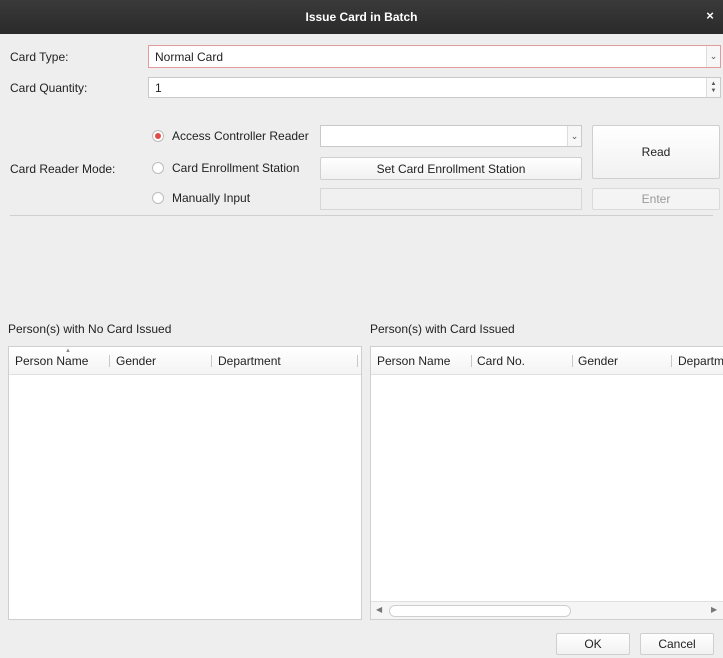 The width and height of the screenshot is (723, 658). What do you see at coordinates (434, 87) in the screenshot?
I see `card-quantity-stepper: 1 ▲ ▼` at bounding box center [434, 87].